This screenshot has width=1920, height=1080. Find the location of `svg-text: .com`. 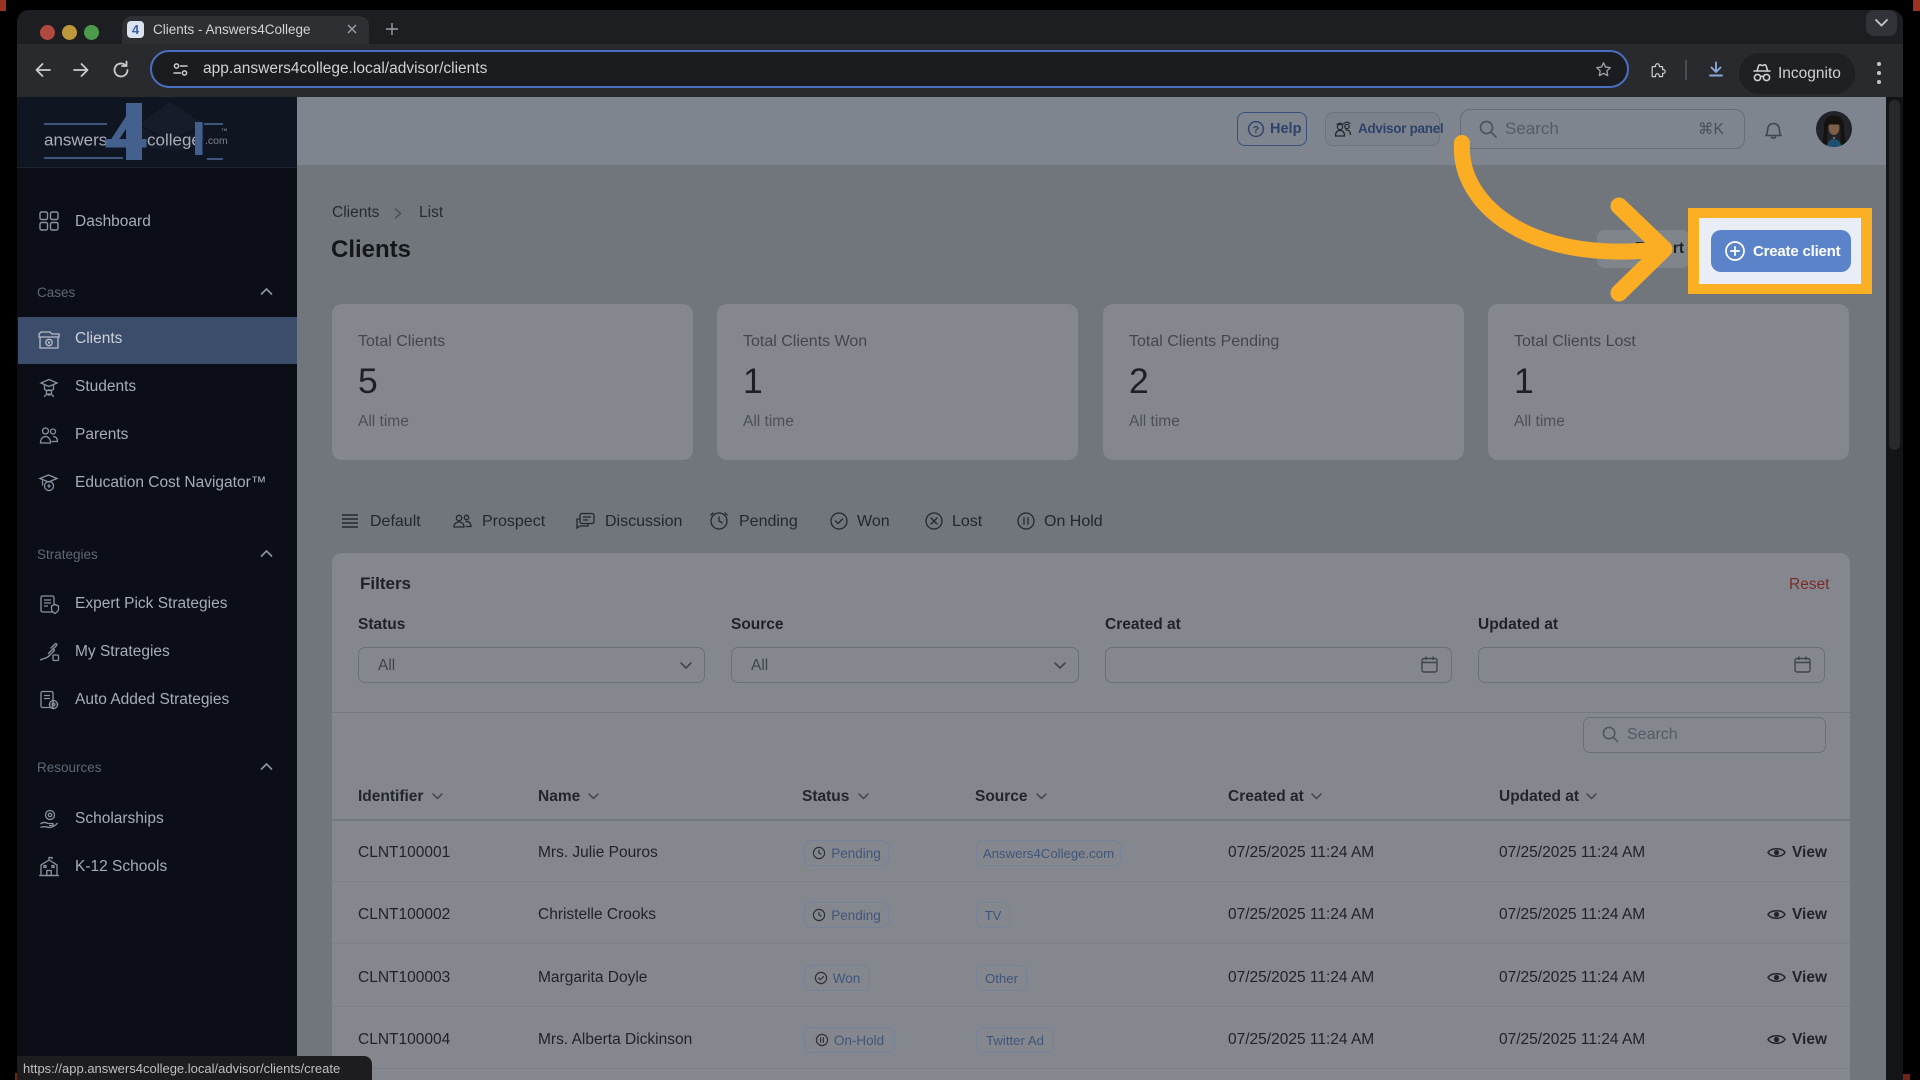

svg-text: .com is located at coordinates (216, 141).